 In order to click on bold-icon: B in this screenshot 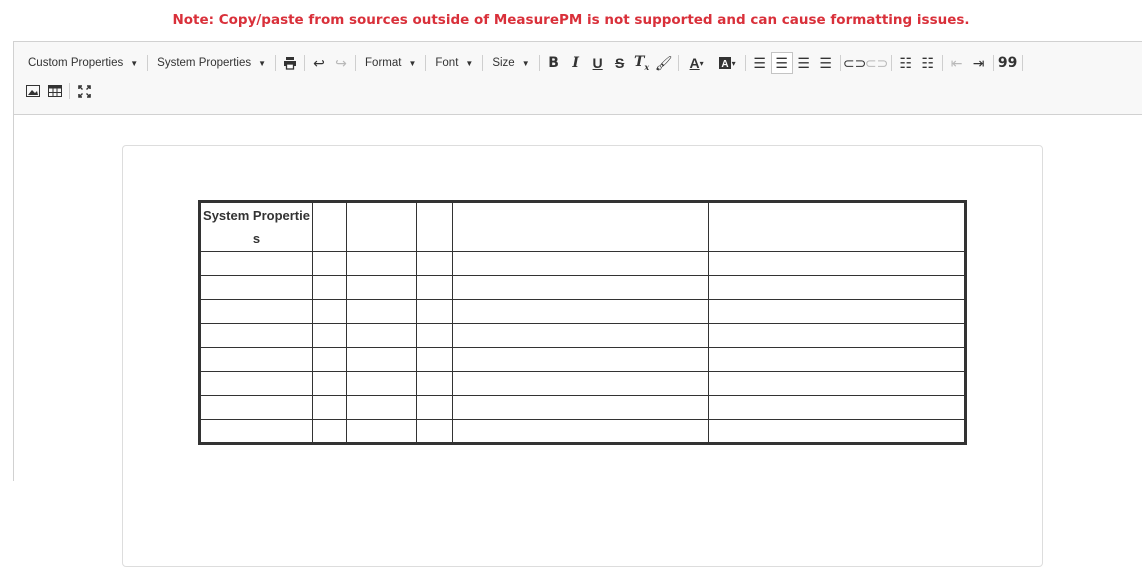, I will do `click(553, 63)`.